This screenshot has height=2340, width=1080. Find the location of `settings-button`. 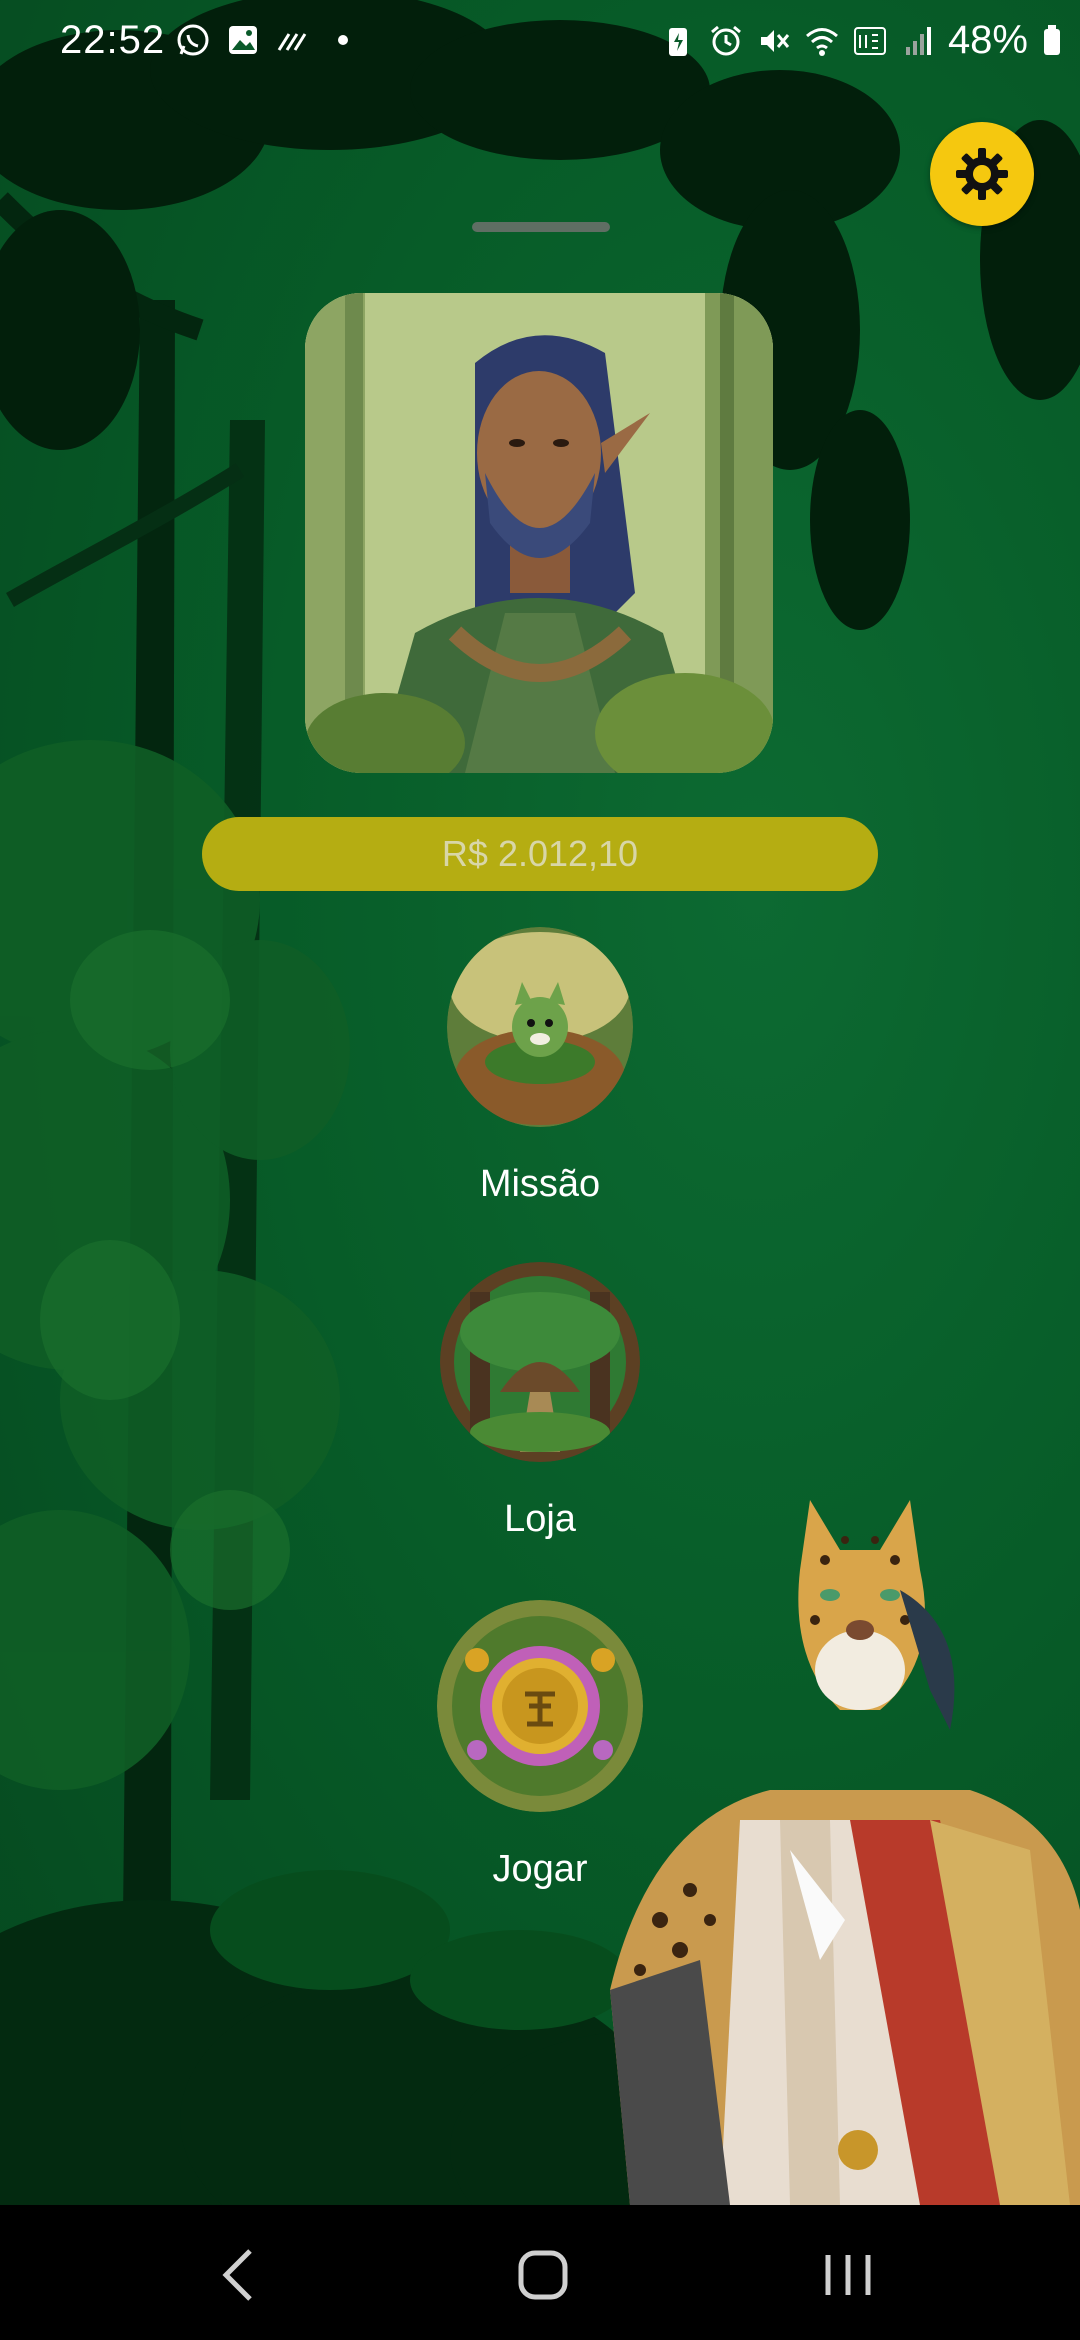

settings-button is located at coordinates (982, 174).